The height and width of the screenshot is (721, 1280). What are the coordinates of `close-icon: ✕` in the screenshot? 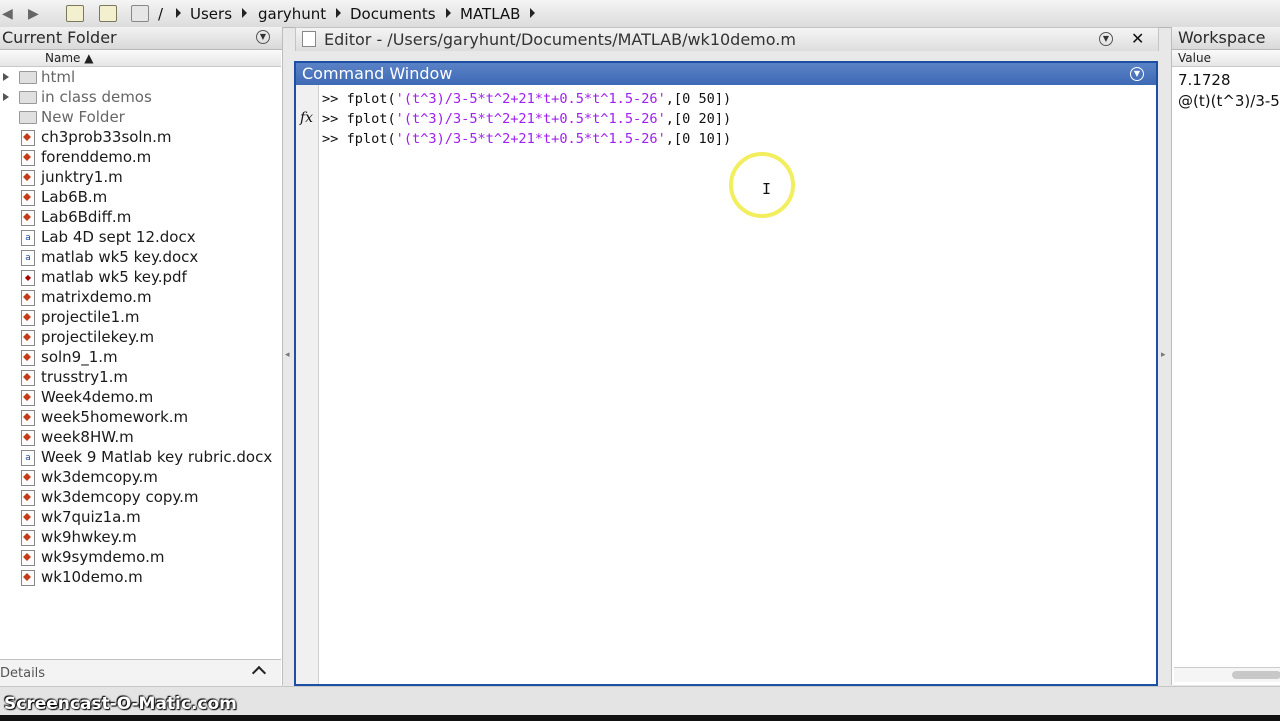 It's located at (1137, 38).